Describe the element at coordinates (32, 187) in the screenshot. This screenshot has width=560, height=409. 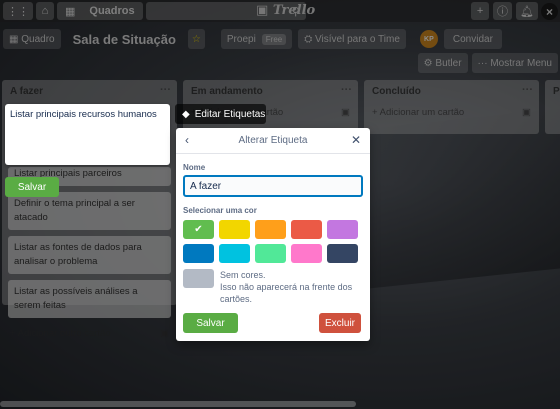
I see `save-card-button: Salvar` at that location.